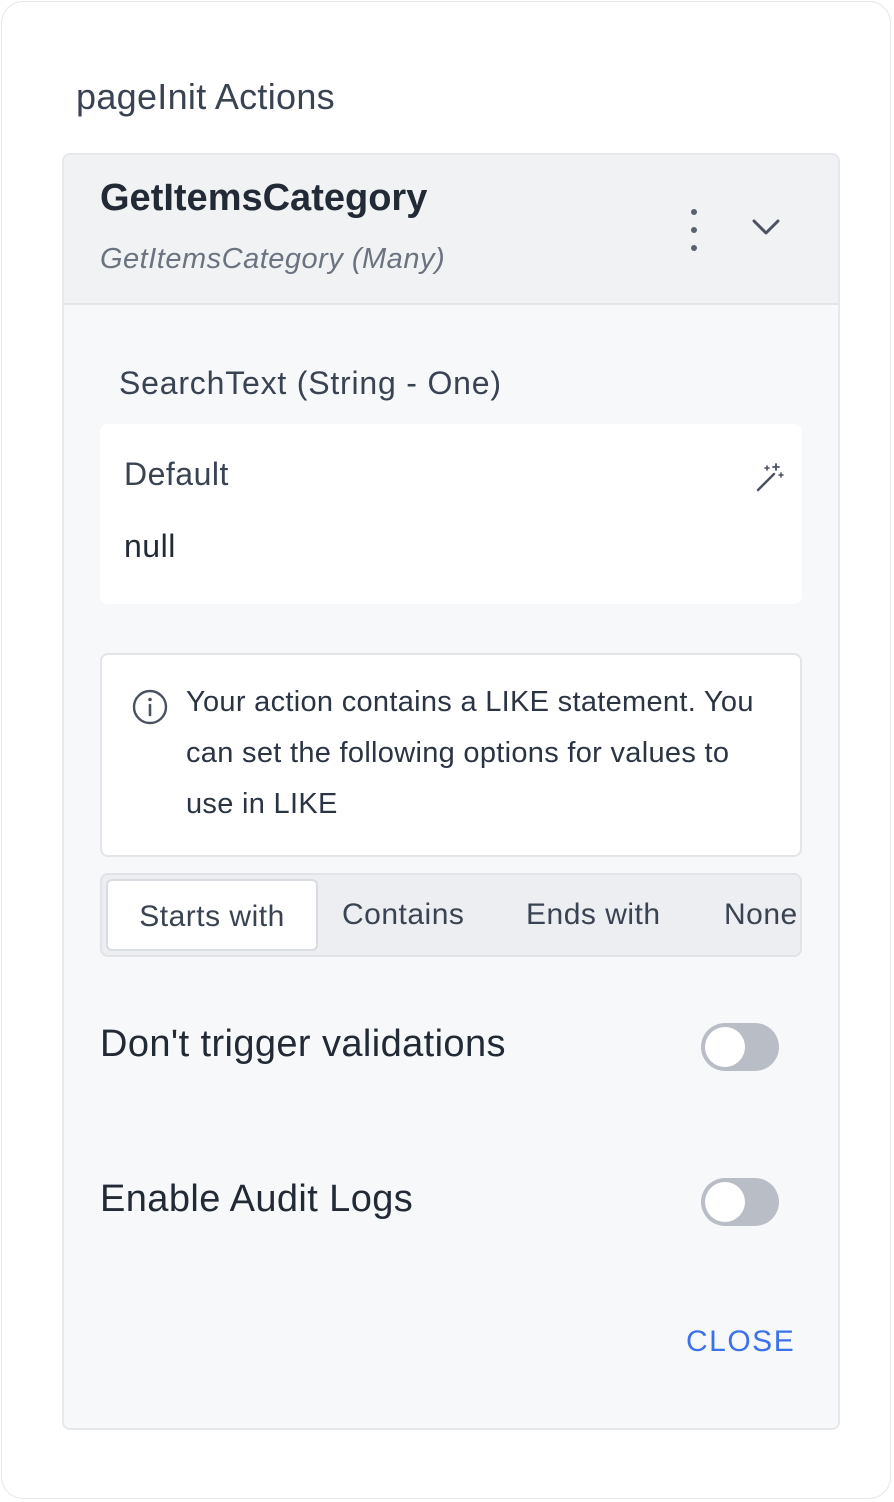  Describe the element at coordinates (310, 383) in the screenshot. I see `parameter-label: SearchText (String - One)` at that location.